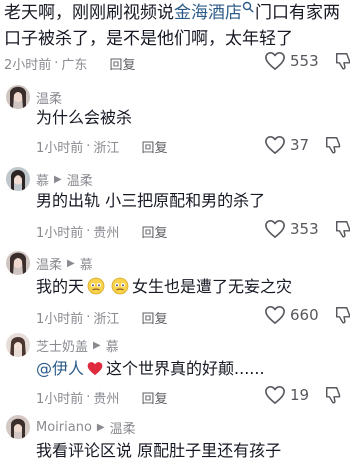  I want to click on like-button: 353, so click(307, 229).